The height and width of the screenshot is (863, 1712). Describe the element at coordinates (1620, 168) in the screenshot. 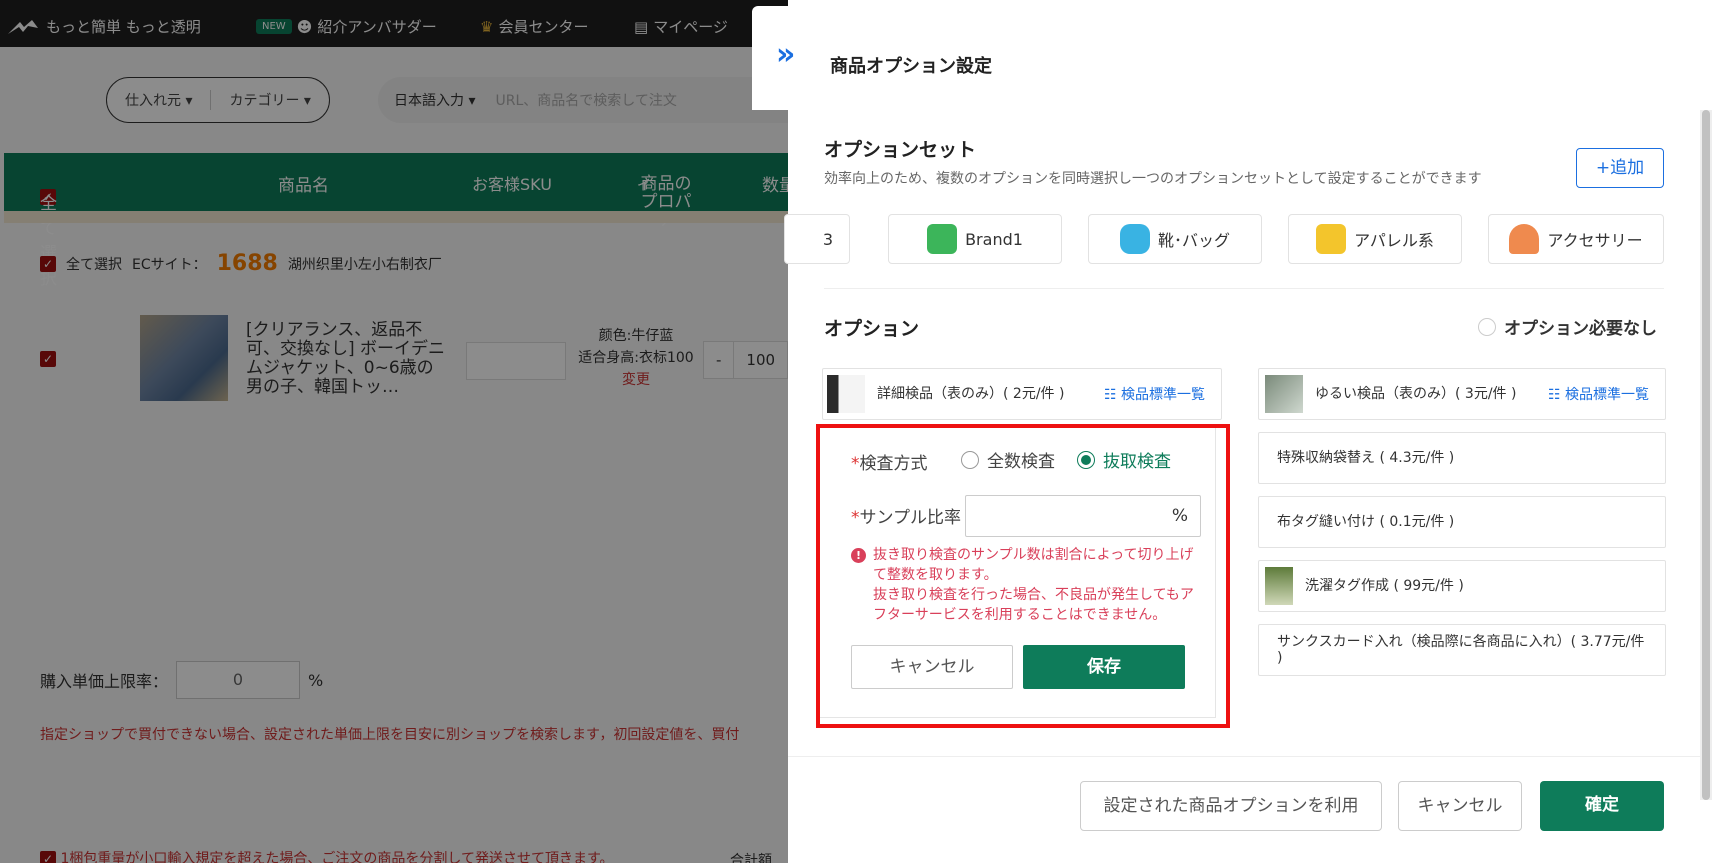

I see `add-option-set-button: +追加` at that location.